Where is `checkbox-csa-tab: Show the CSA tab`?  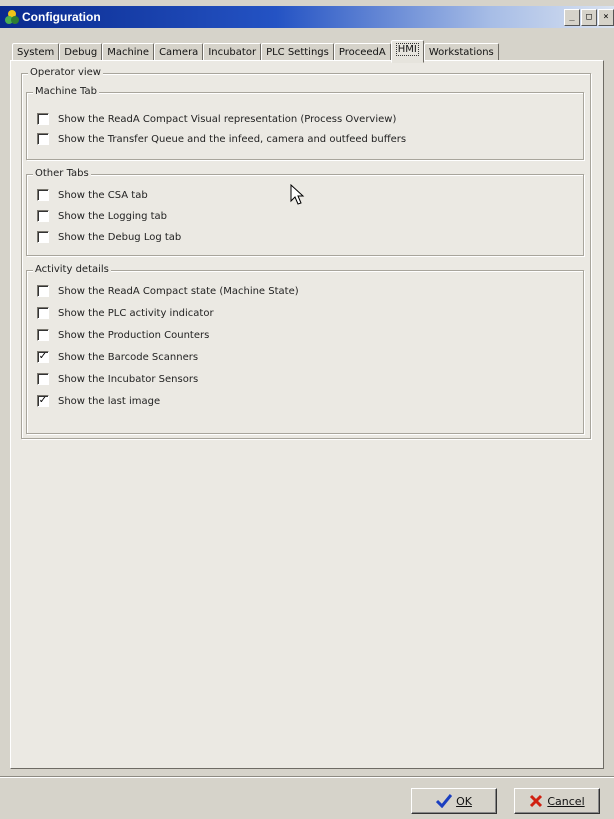
checkbox-csa-tab: Show the CSA tab is located at coordinates (92, 195).